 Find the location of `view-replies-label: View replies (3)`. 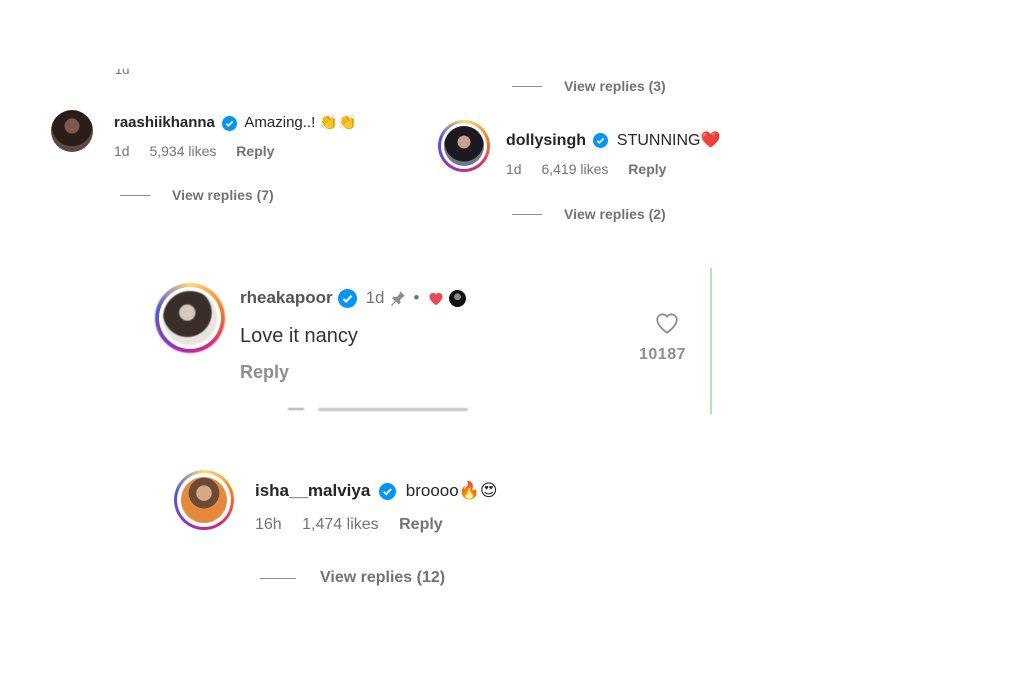

view-replies-label: View replies (3) is located at coordinates (615, 86).